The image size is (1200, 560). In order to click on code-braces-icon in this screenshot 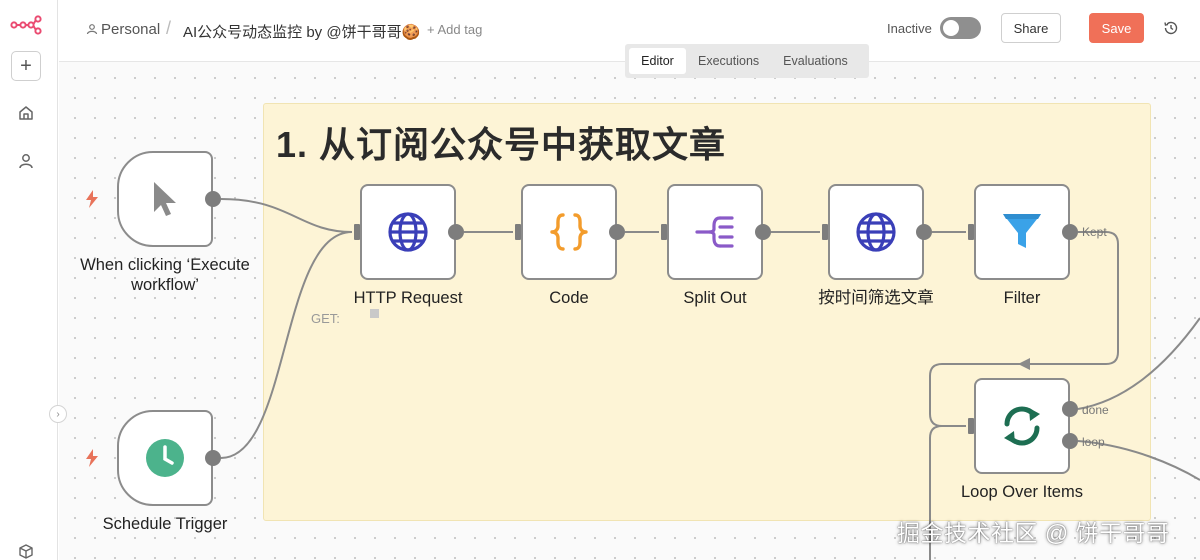, I will do `click(569, 232)`.